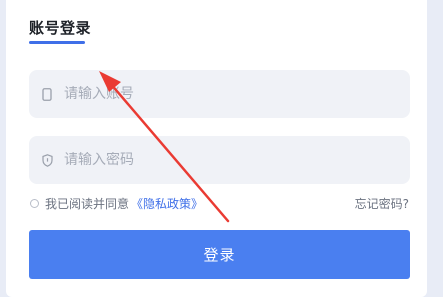  I want to click on password-input, so click(224, 160).